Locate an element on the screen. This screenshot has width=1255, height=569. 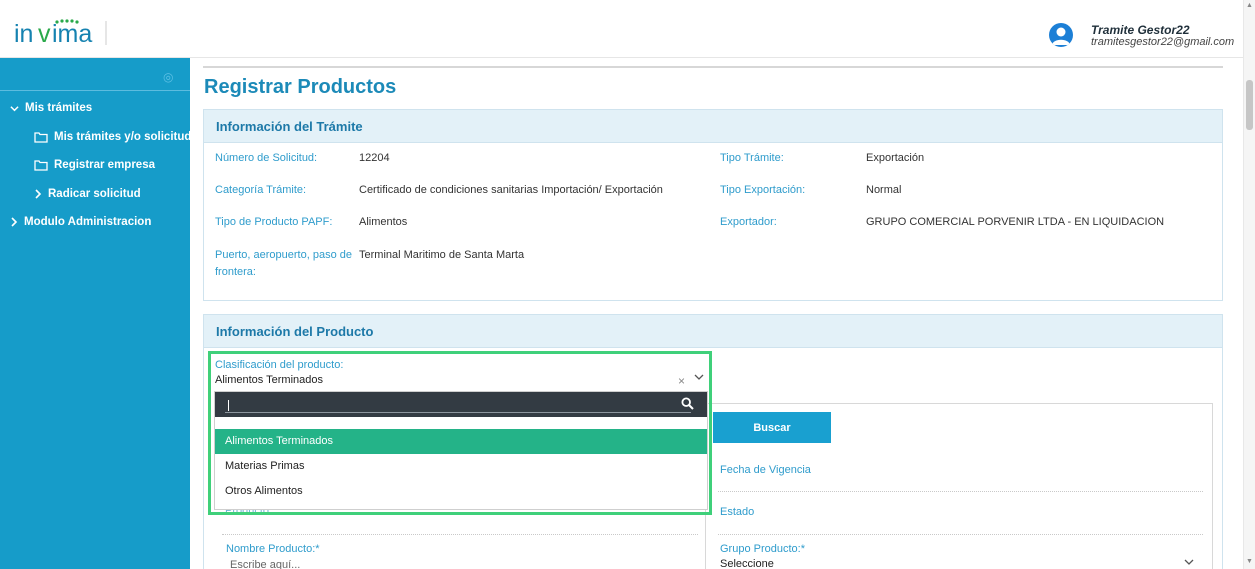
fecha-vigencia-label: Fecha de Vigencia is located at coordinates (765, 470).